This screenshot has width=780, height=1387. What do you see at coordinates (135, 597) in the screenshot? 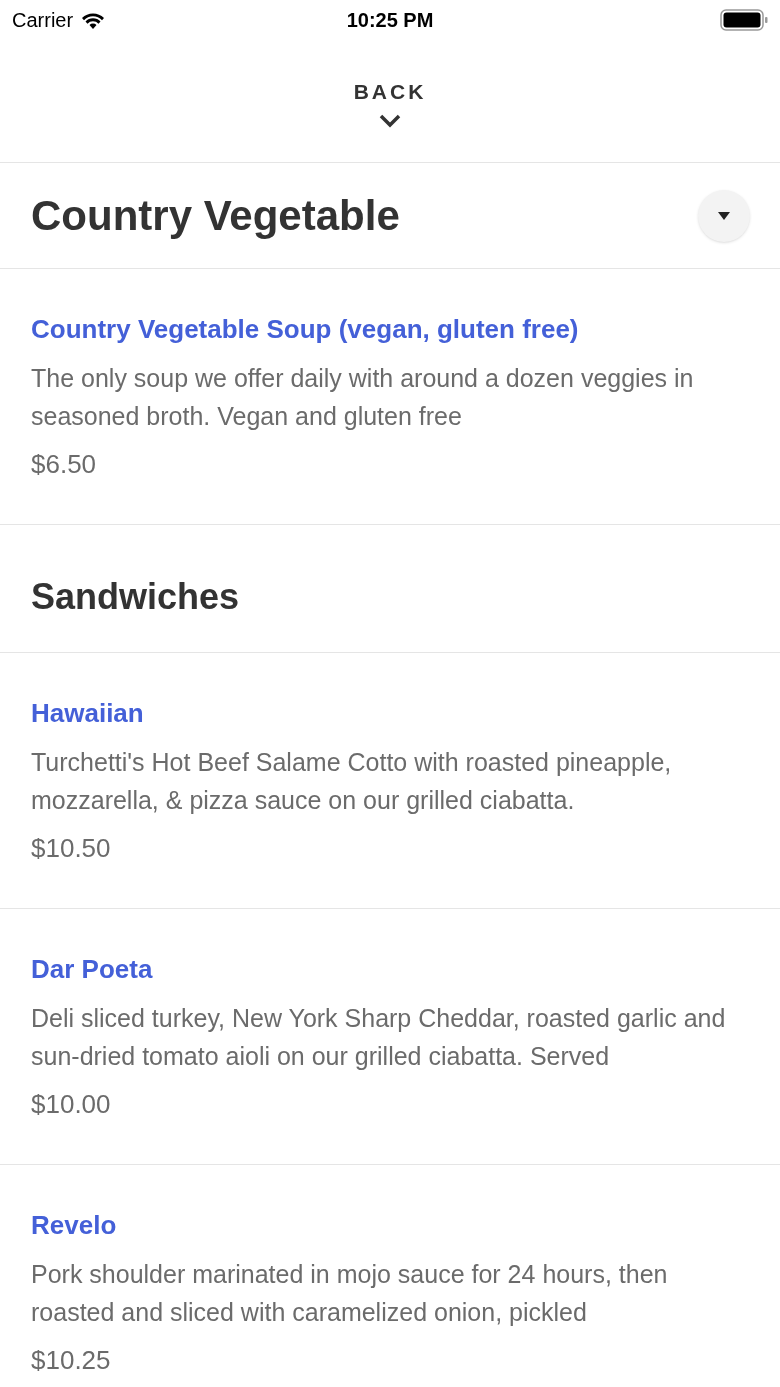
I see `section-title: Sandwiches` at bounding box center [135, 597].